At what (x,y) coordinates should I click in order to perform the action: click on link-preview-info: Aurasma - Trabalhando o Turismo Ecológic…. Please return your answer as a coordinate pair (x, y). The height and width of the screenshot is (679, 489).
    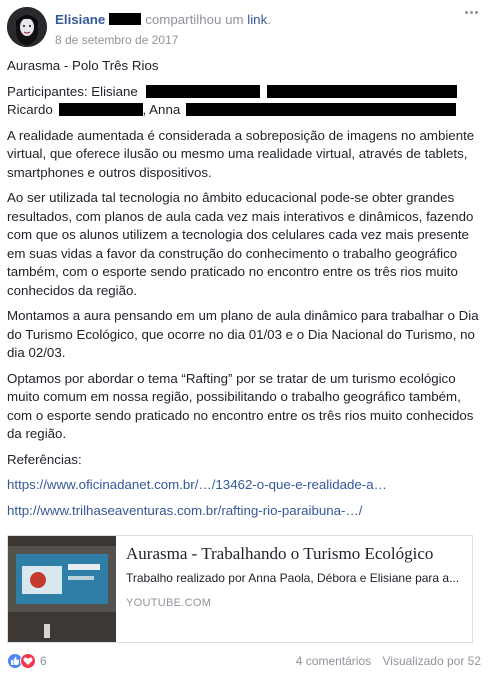
    Looking at the image, I should click on (296, 575).